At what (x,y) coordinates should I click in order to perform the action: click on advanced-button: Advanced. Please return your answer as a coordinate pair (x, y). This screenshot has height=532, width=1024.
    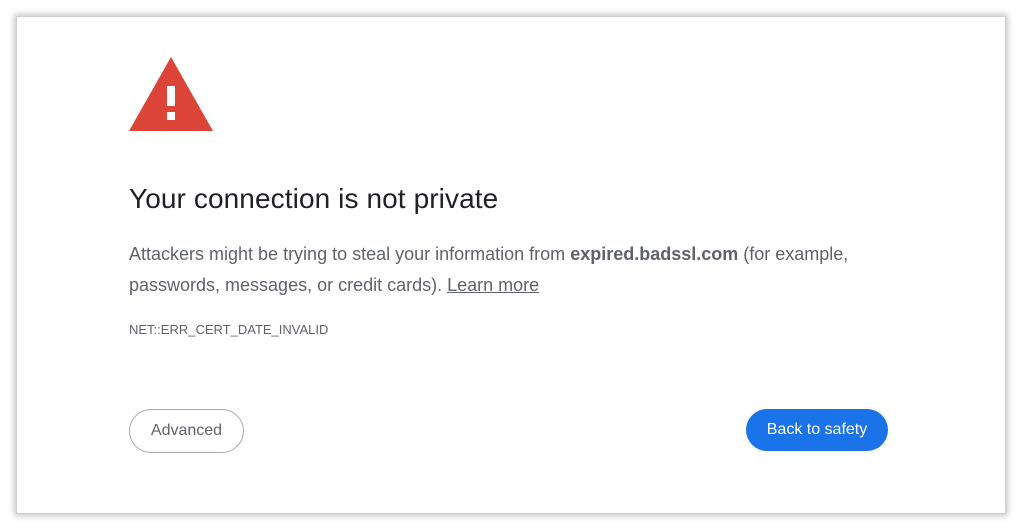
    Looking at the image, I should click on (186, 431).